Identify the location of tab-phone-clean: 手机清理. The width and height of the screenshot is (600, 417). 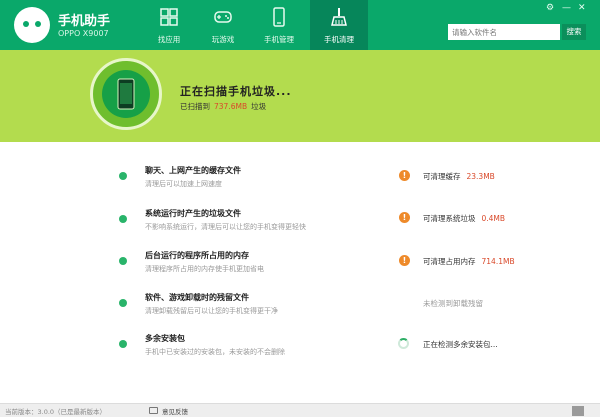
(339, 25).